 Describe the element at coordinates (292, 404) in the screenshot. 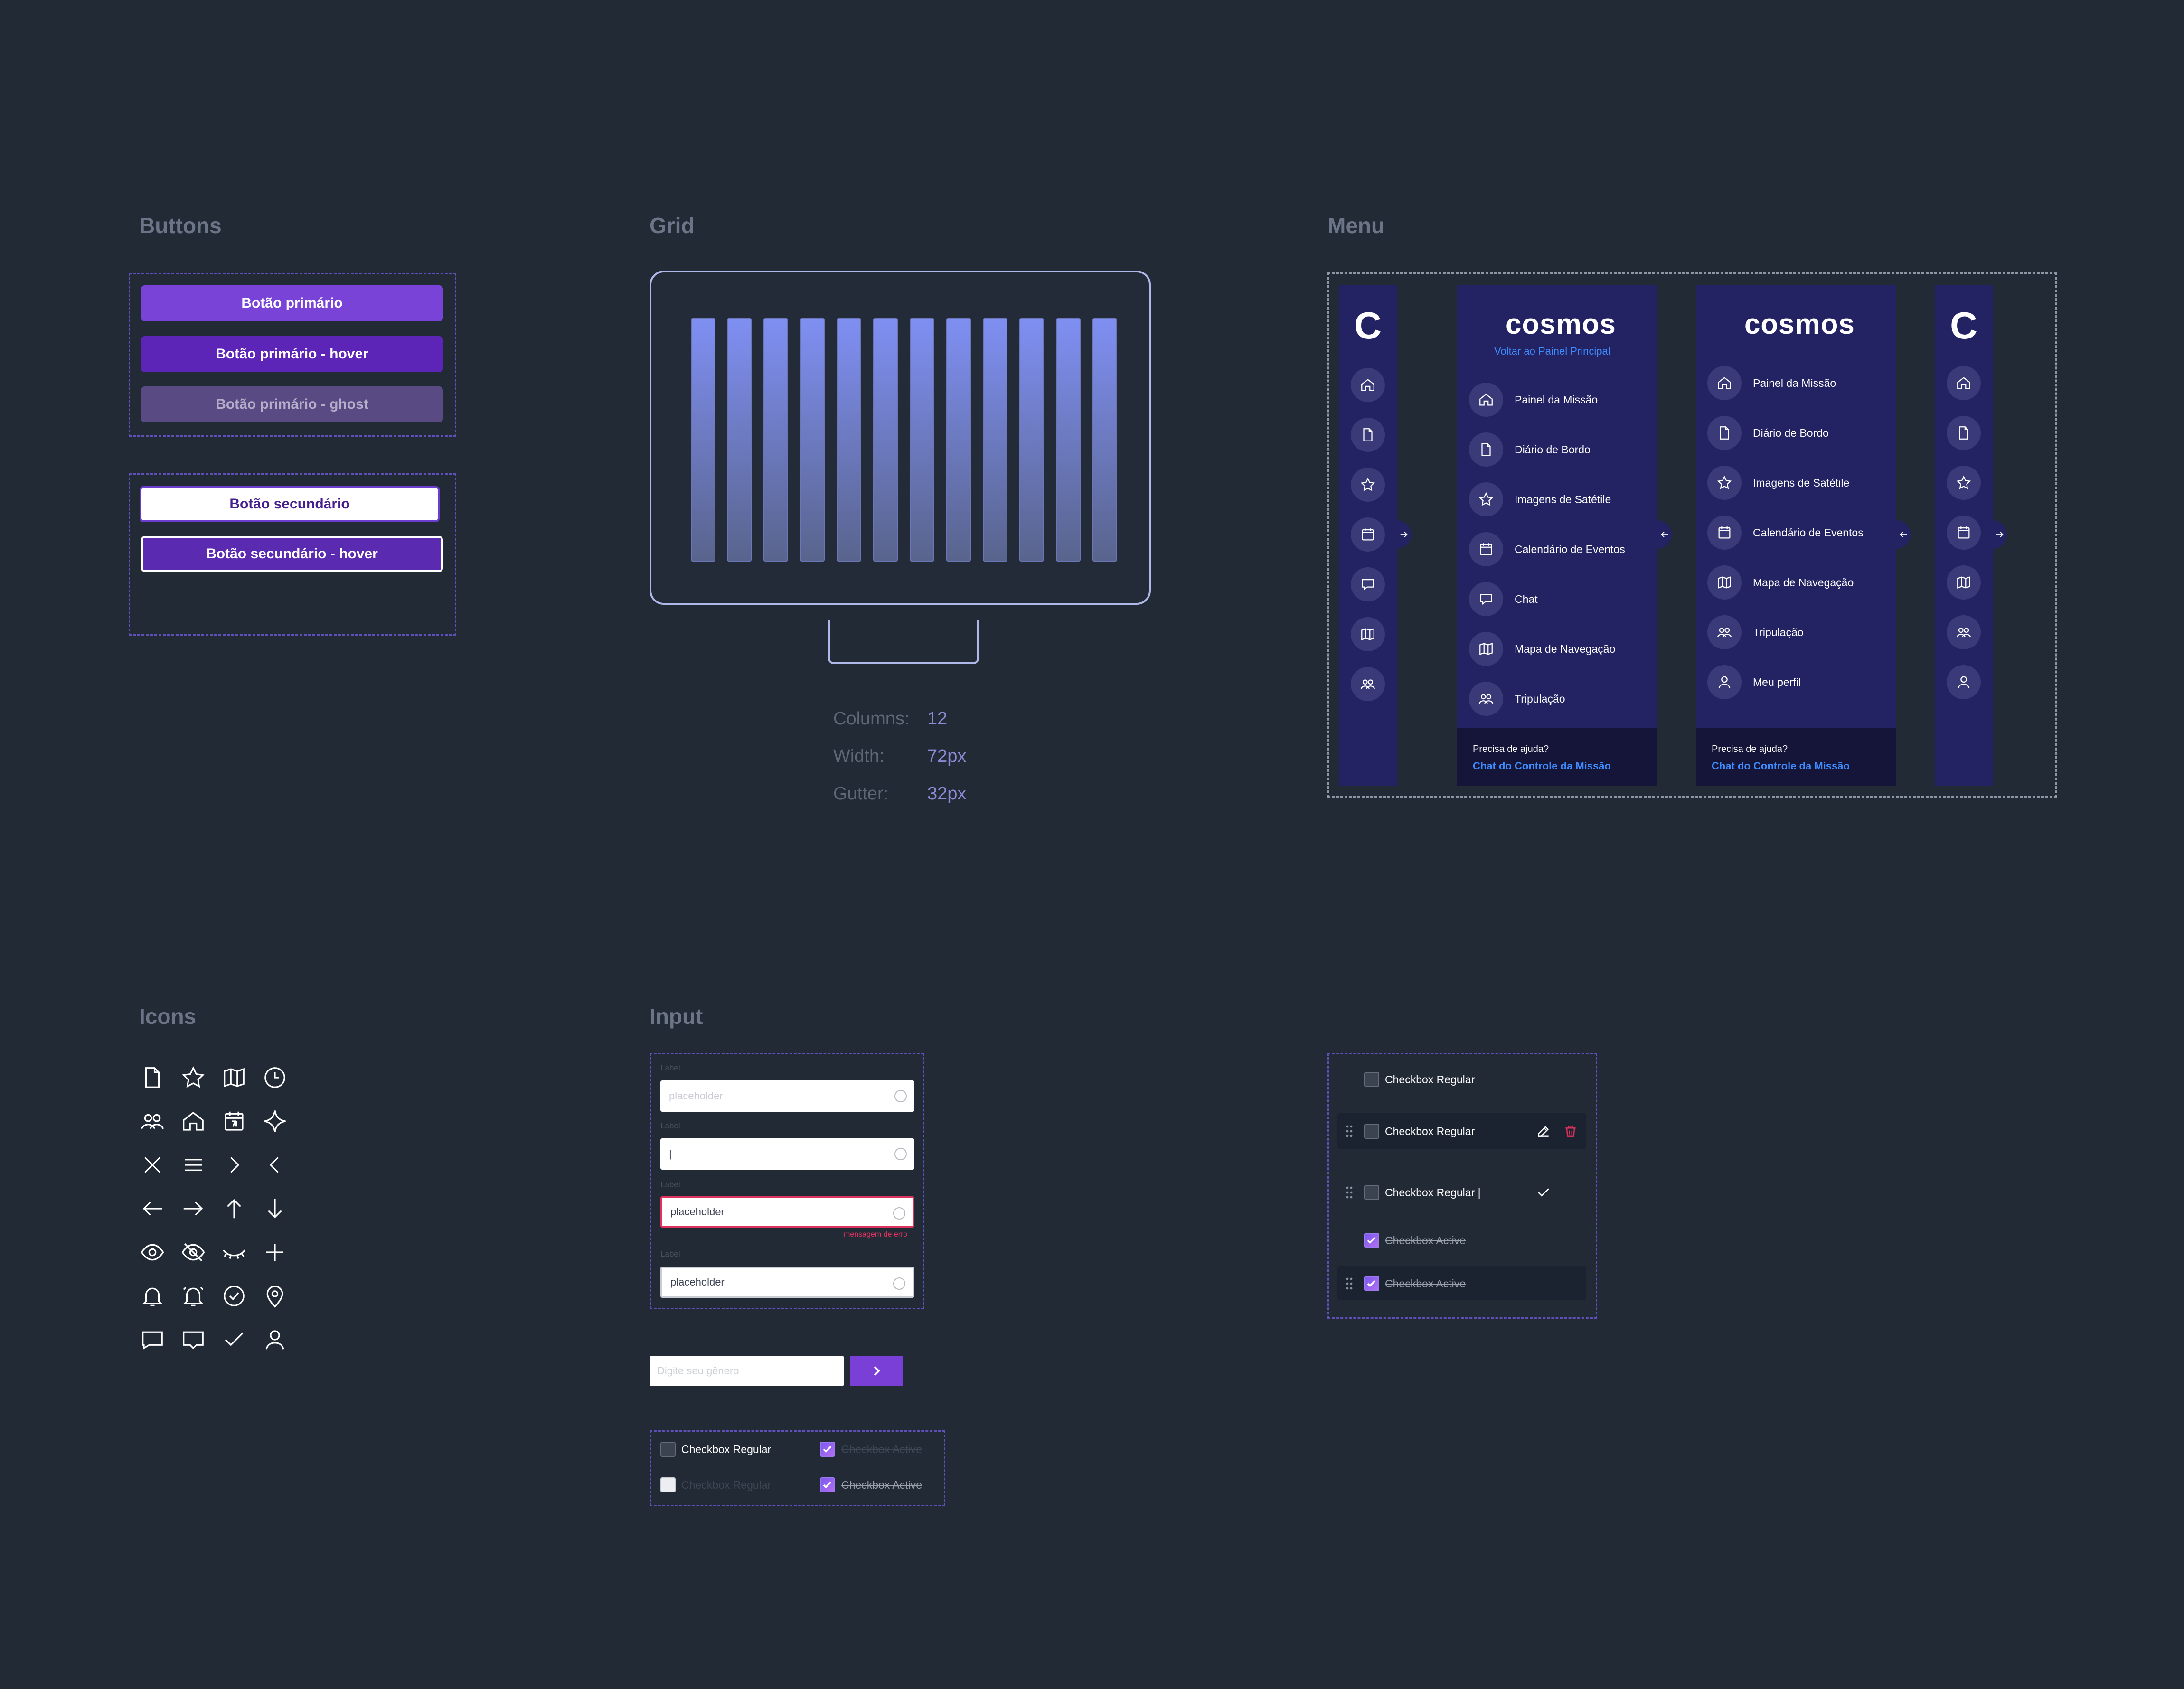

I see `primary-button-ghost: Botão primário - ghost` at that location.